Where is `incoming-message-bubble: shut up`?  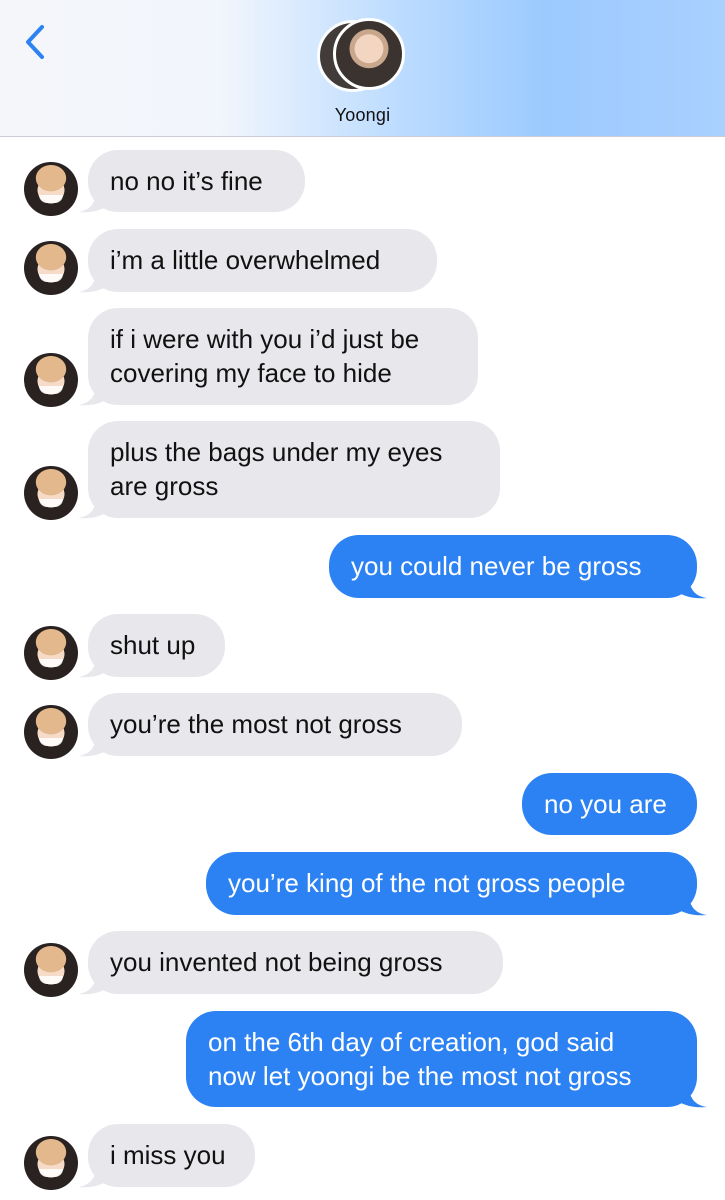
incoming-message-bubble: shut up is located at coordinates (156, 645).